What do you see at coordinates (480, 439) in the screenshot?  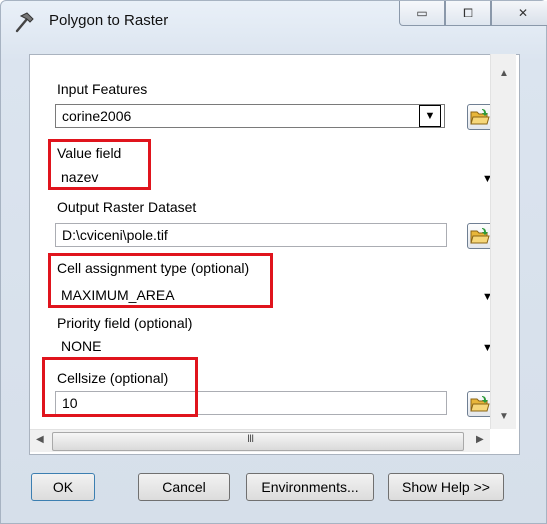 I see `scroll-right-icon: ▶` at bounding box center [480, 439].